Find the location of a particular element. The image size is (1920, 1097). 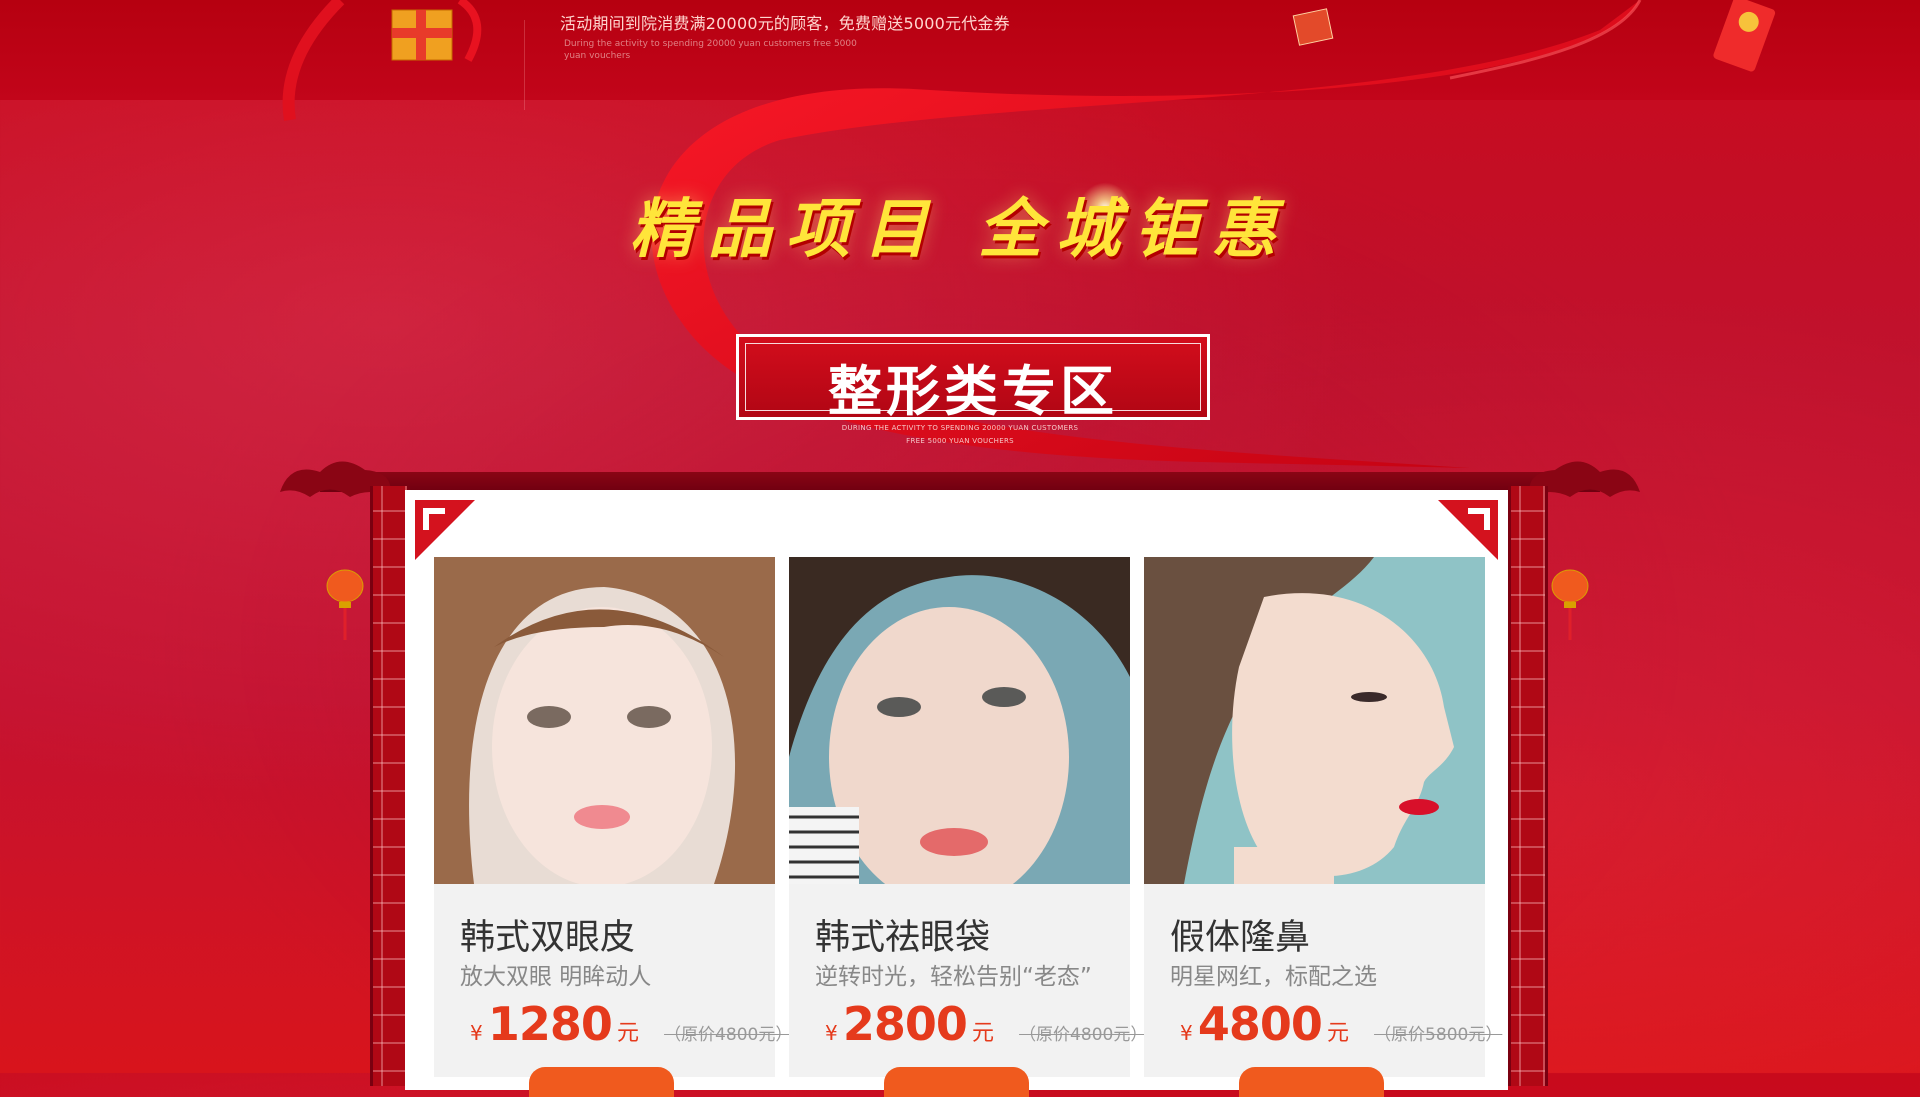

ribbon-curl-left is located at coordinates (313, 60).